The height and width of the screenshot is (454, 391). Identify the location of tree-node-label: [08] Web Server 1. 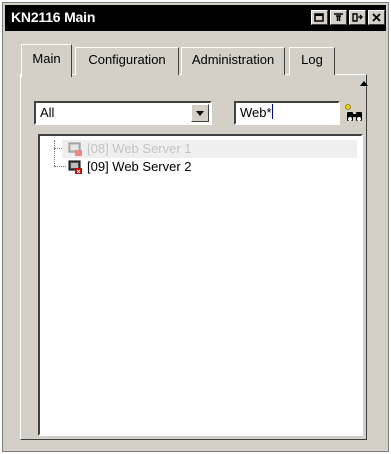
(139, 148).